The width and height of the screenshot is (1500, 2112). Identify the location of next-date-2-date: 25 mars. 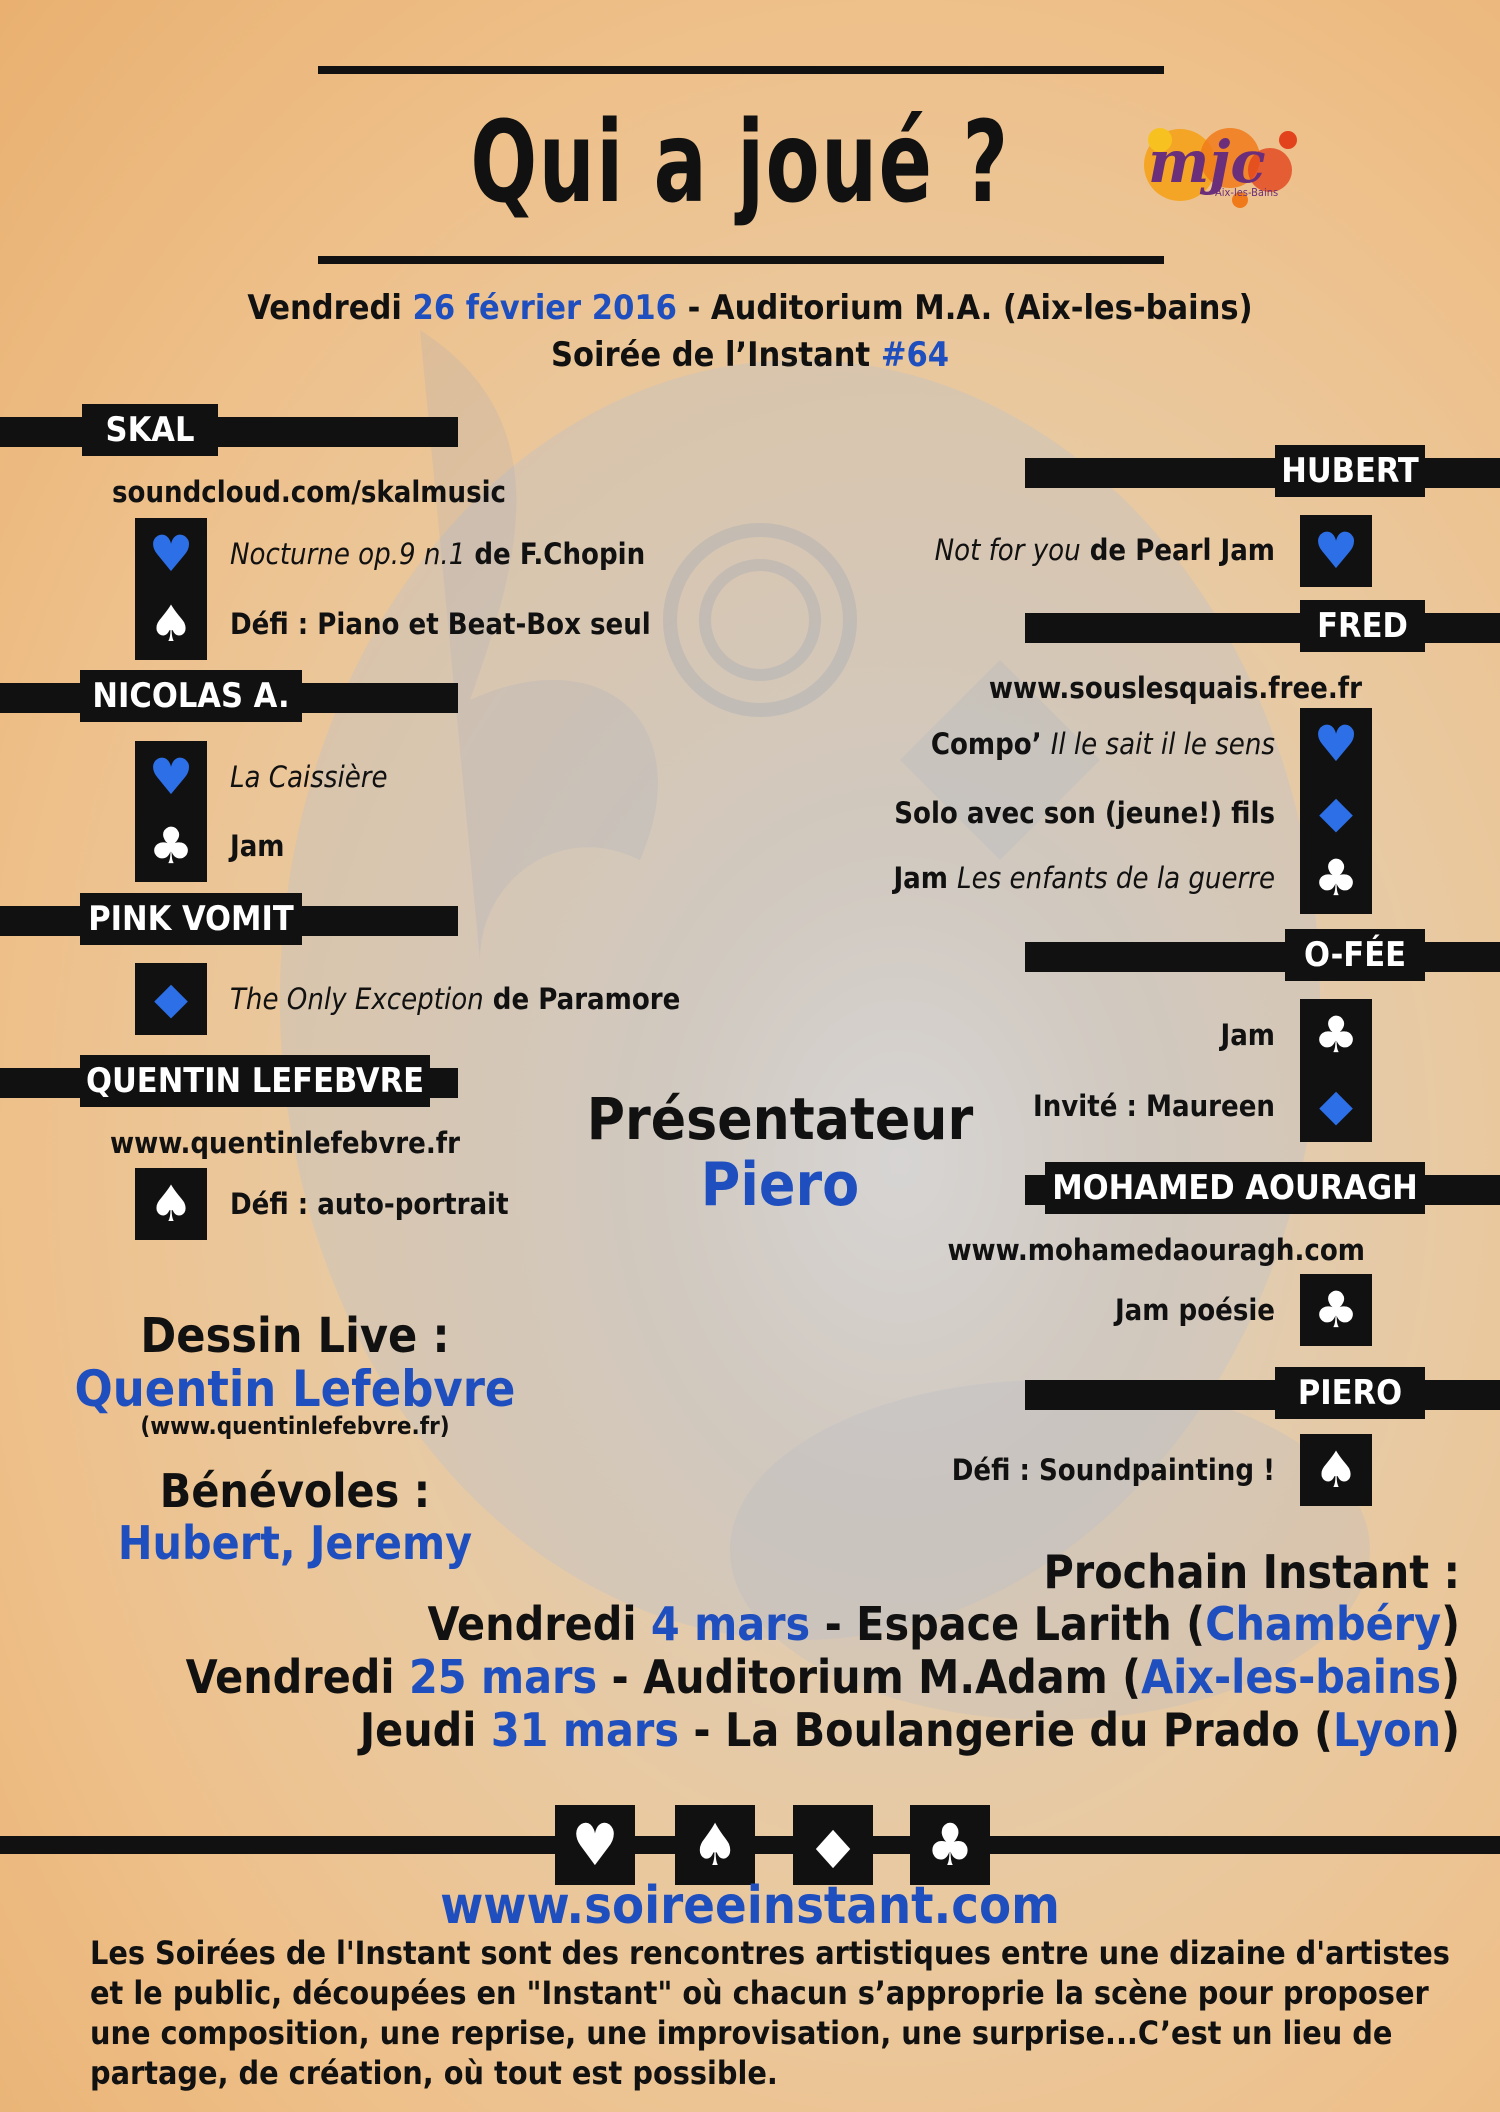
(503, 1677).